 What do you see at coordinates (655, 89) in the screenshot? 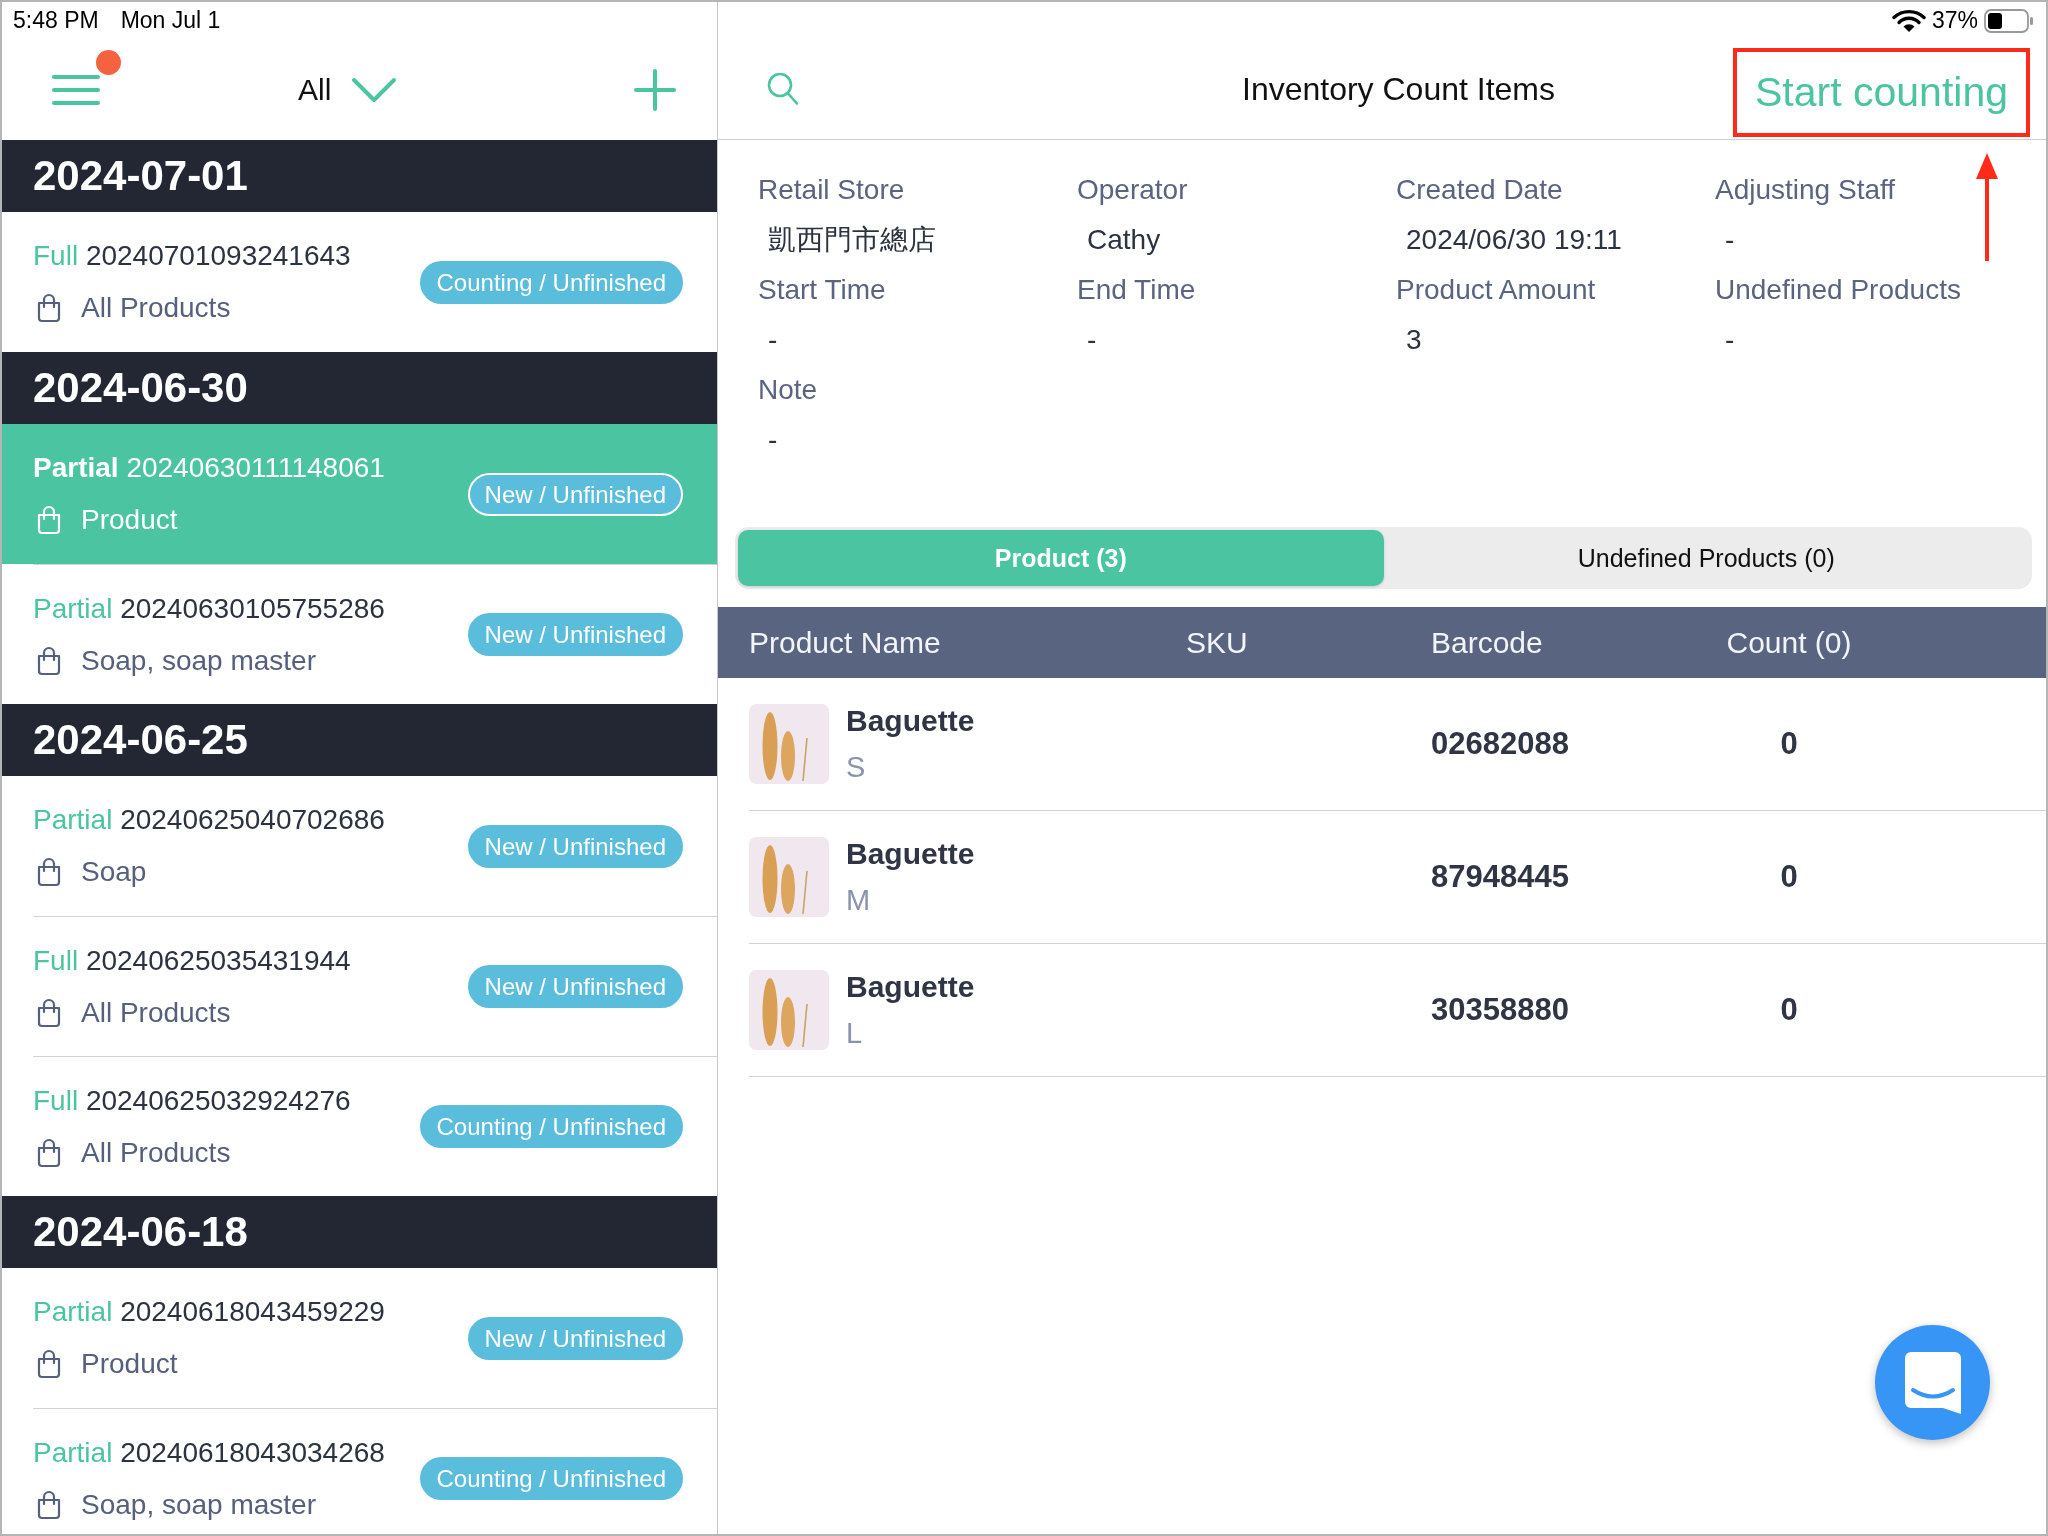
I see `add-icon` at bounding box center [655, 89].